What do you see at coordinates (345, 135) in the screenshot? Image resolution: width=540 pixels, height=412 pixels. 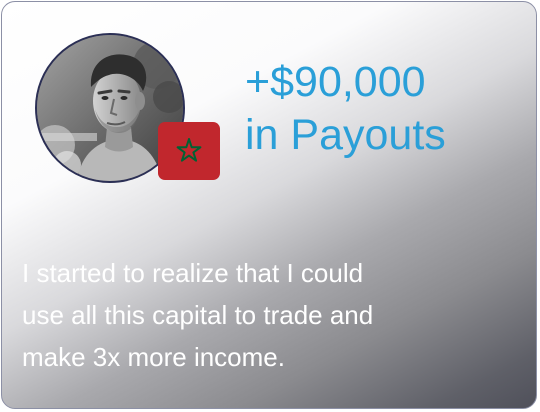 I see `payout-label: in Payouts` at bounding box center [345, 135].